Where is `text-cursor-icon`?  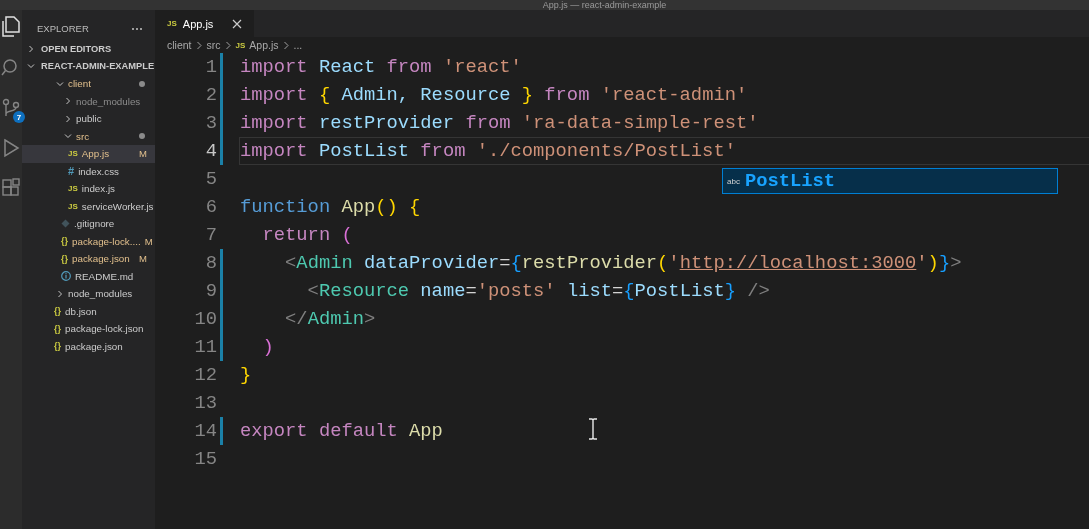 text-cursor-icon is located at coordinates (593, 429).